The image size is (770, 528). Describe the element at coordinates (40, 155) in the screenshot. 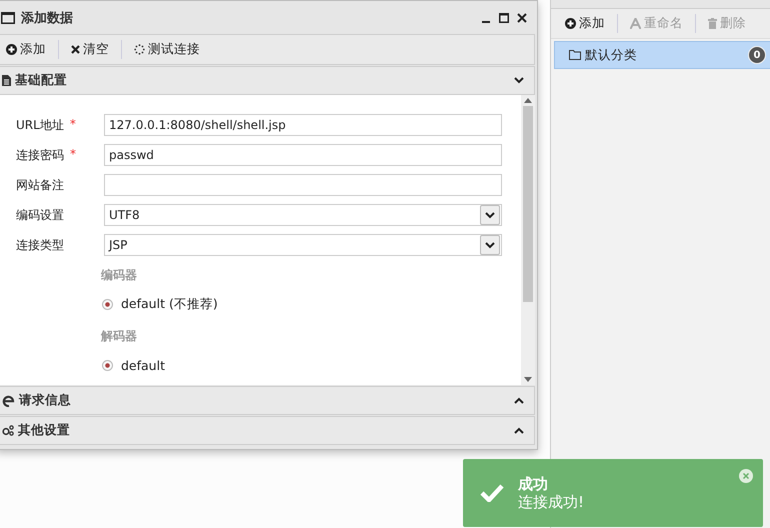

I see `field-label: 连接密码` at that location.